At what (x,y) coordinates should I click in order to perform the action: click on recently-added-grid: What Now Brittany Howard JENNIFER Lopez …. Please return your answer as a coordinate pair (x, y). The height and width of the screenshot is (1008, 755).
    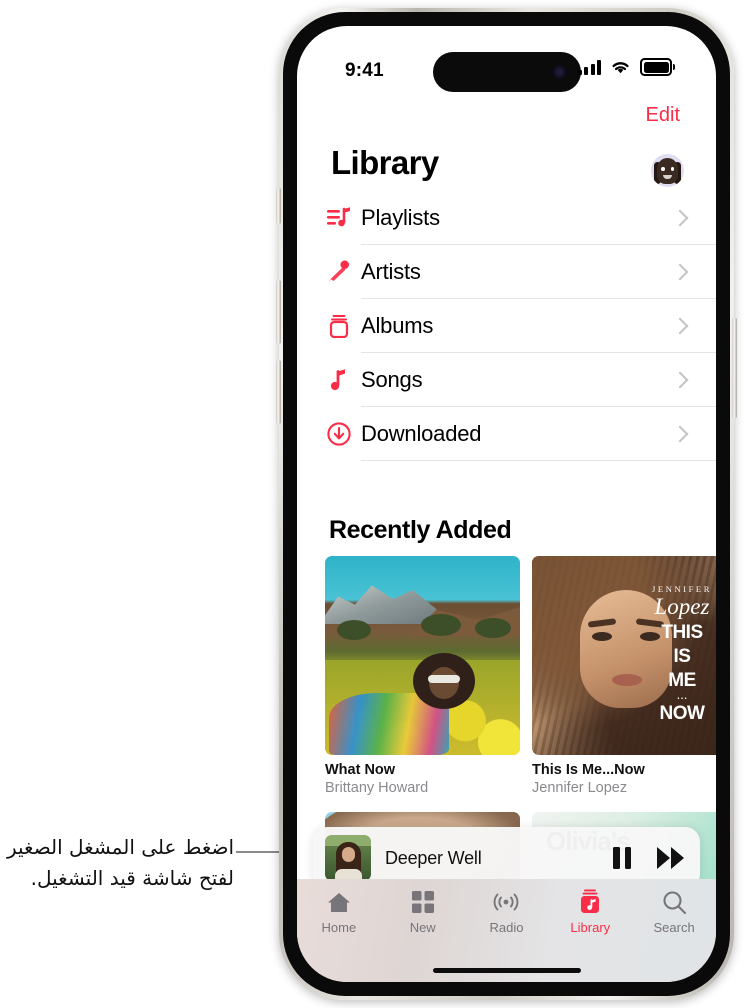
    Looking at the image, I should click on (520, 676).